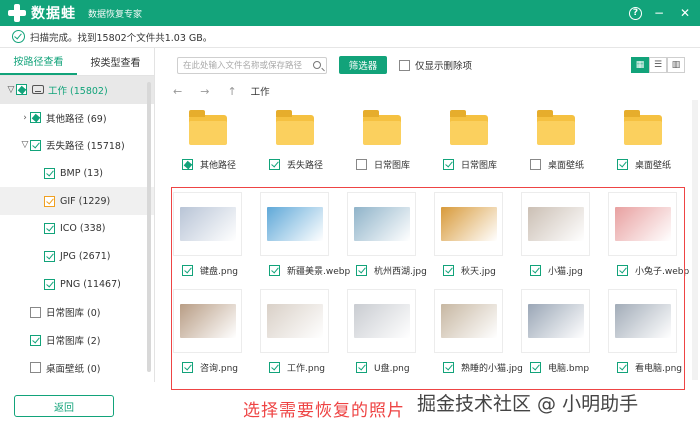  I want to click on file-item: 咨询.png, so click(207, 337).